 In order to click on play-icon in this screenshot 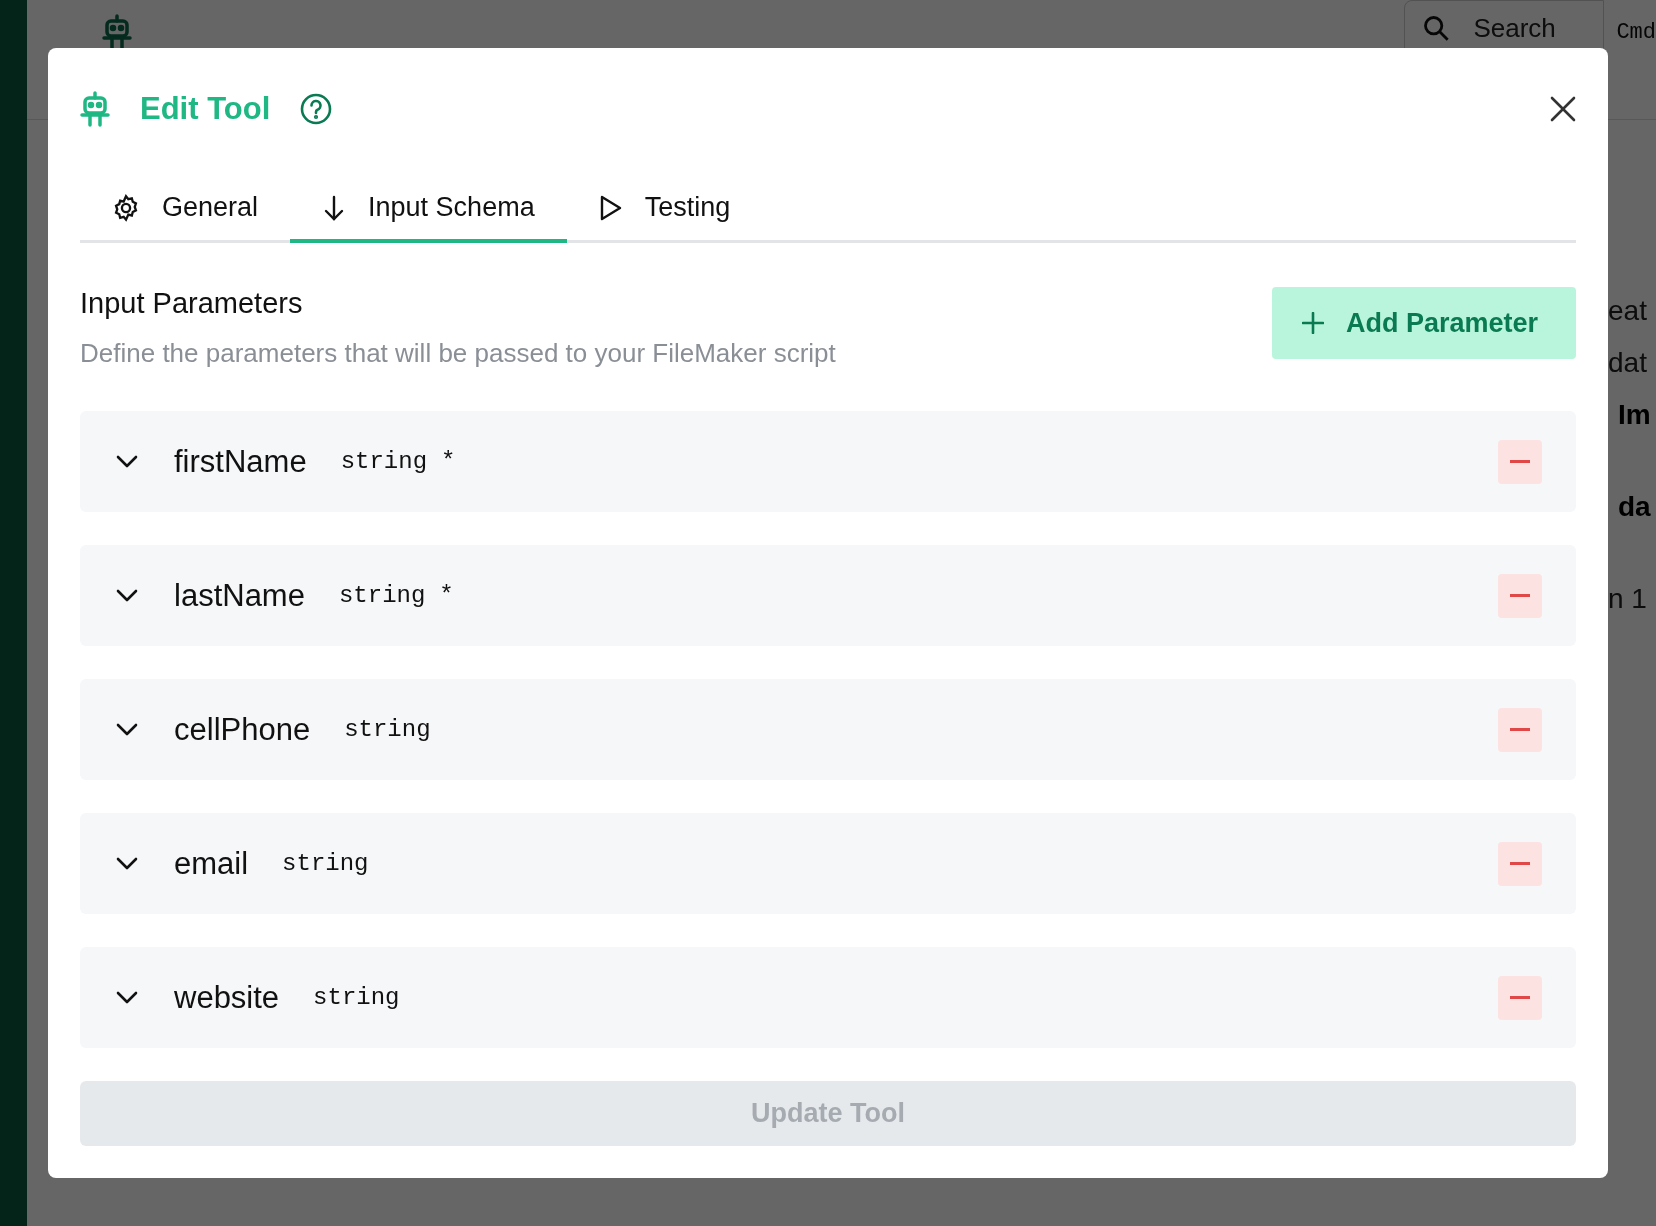, I will do `click(610, 207)`.